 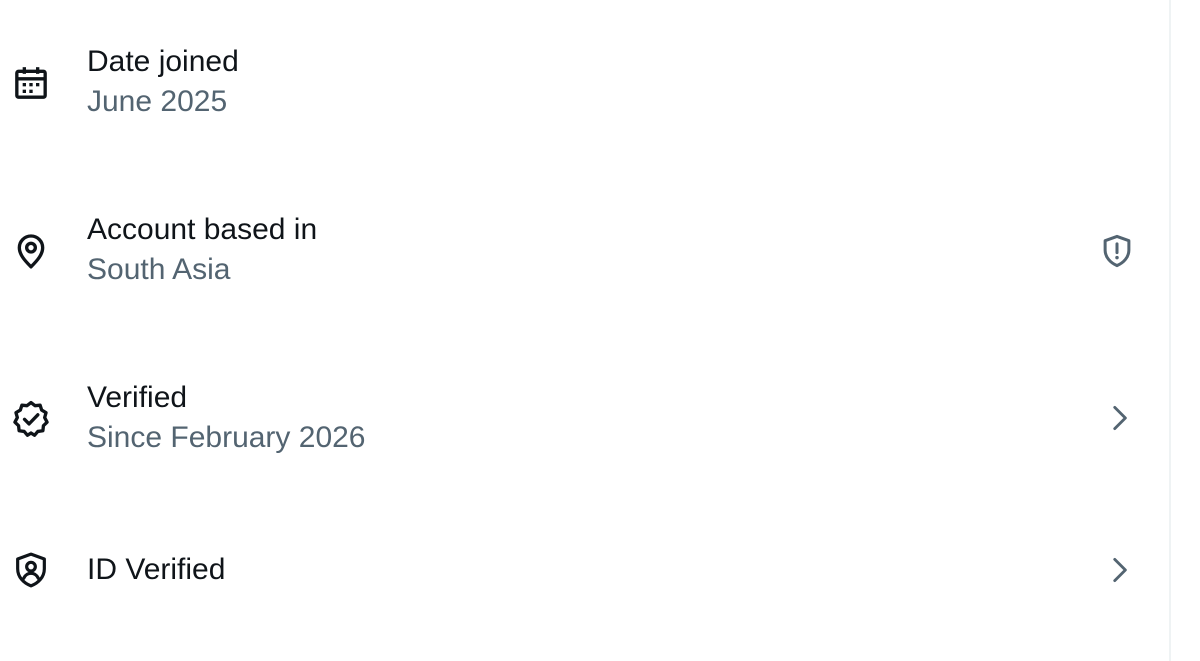 What do you see at coordinates (156, 569) in the screenshot?
I see `id-verified-title: ID Verified` at bounding box center [156, 569].